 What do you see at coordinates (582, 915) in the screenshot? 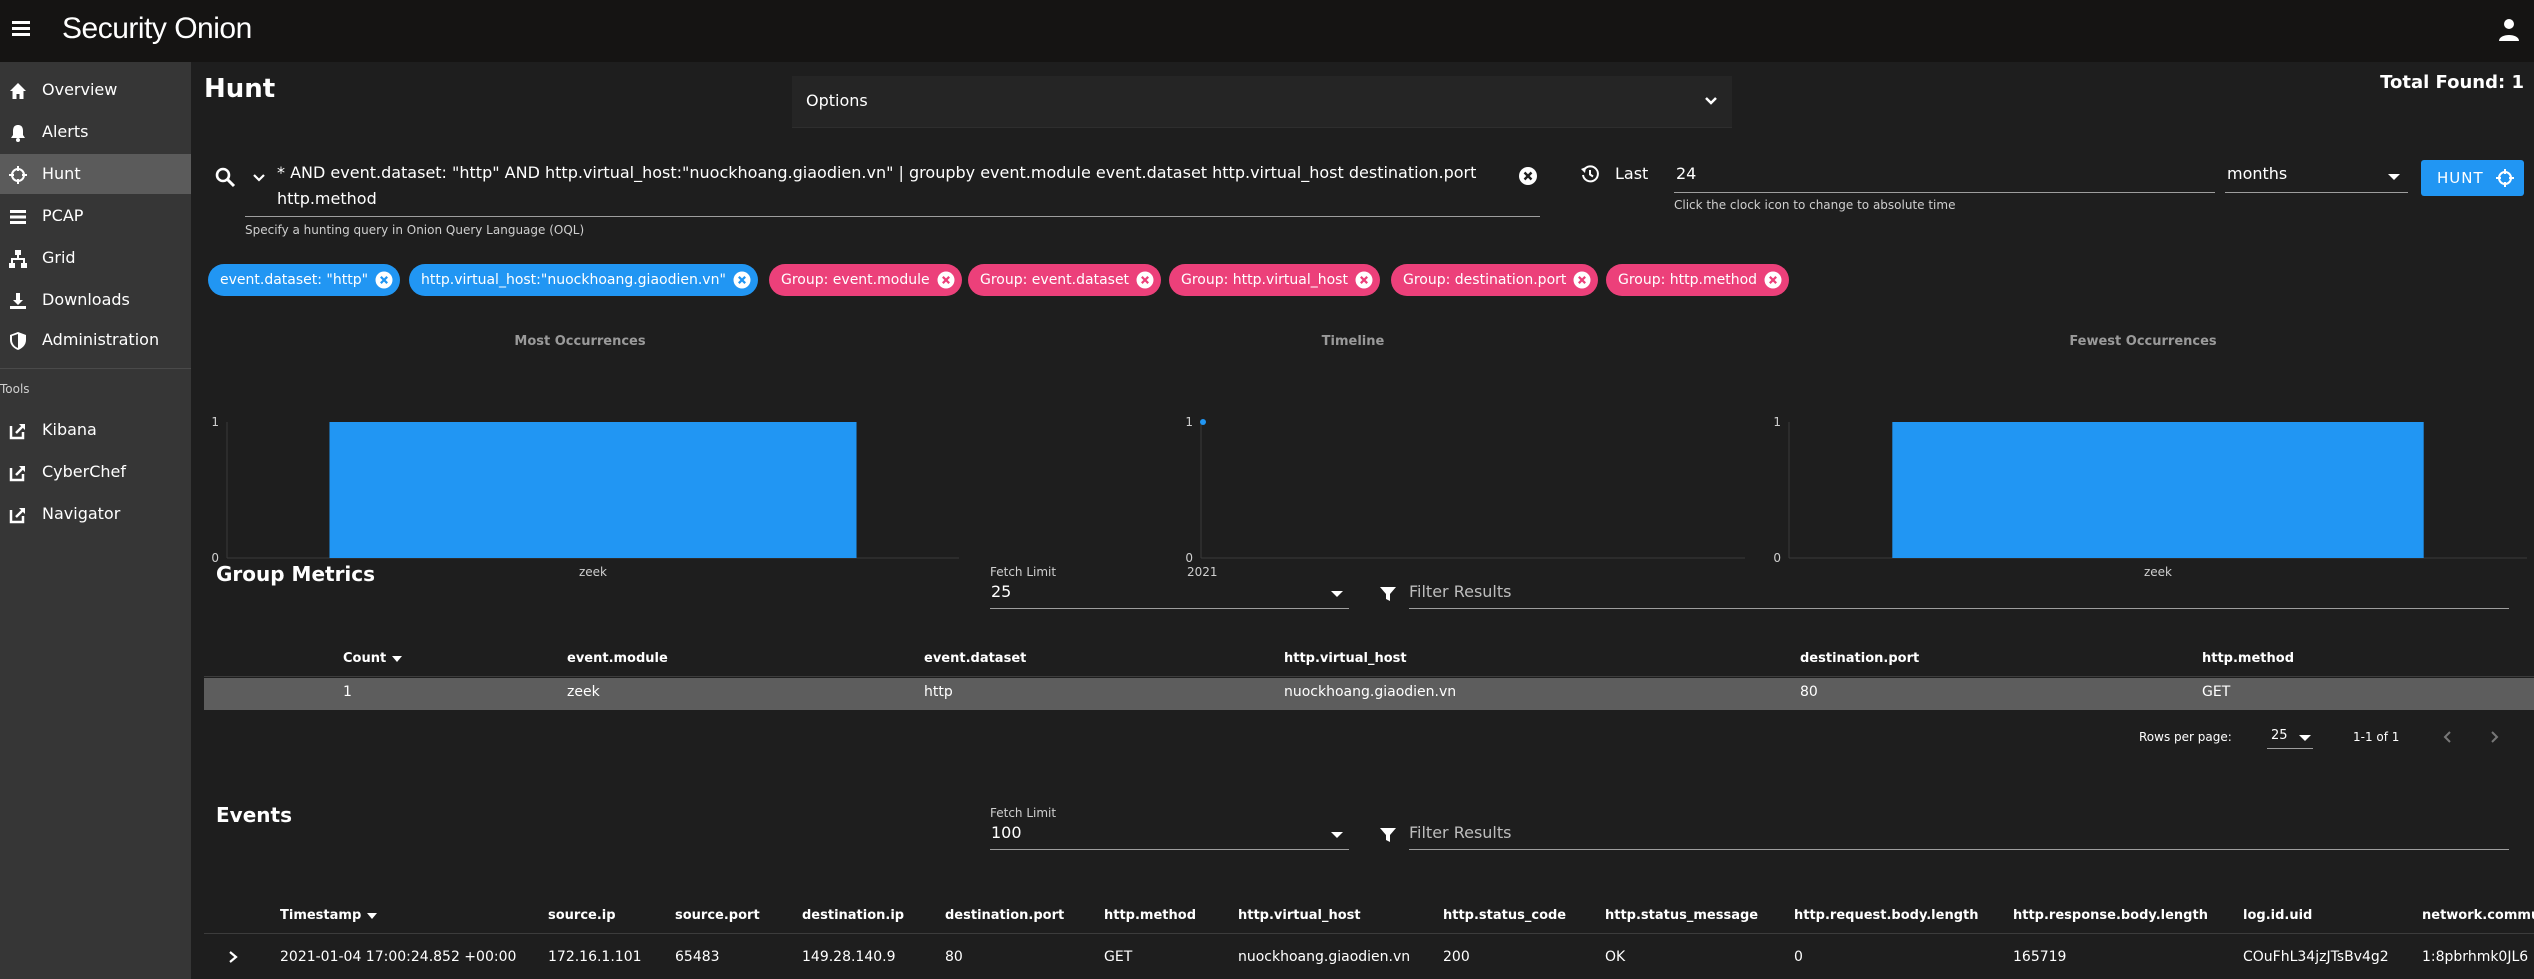
I see `column-header: source.ip` at bounding box center [582, 915].